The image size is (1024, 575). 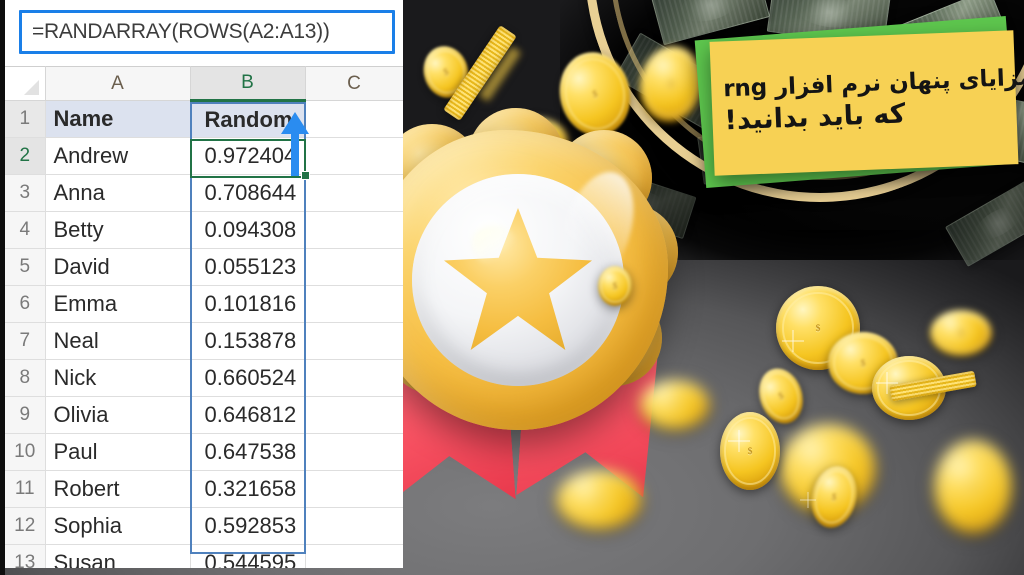 I want to click on cell-c13, so click(x=353, y=556).